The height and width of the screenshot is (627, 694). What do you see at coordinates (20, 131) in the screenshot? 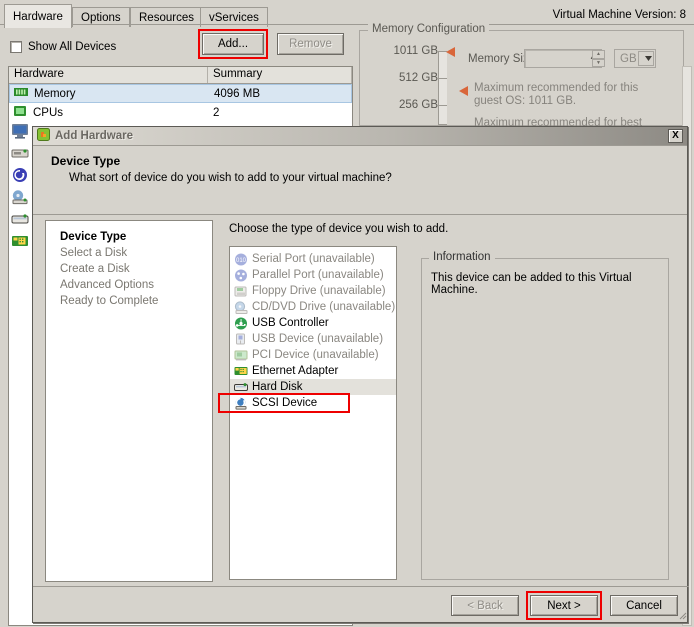
I see `video-card-icon` at bounding box center [20, 131].